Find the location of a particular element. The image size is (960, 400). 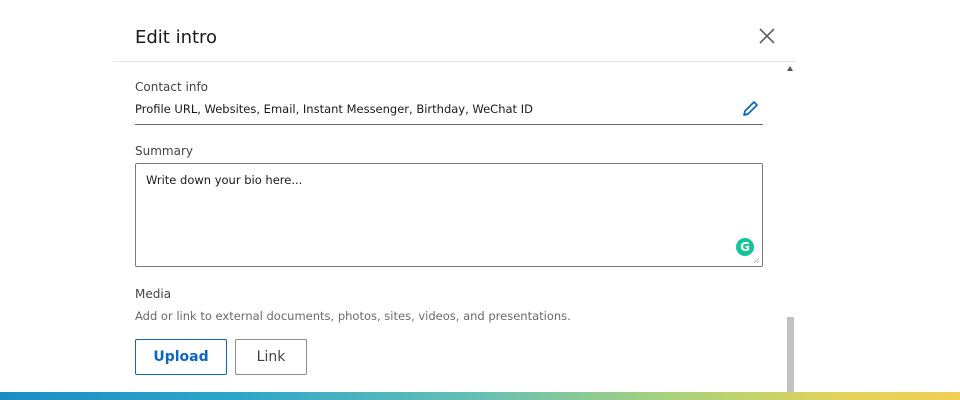

pencil-icon is located at coordinates (750, 108).